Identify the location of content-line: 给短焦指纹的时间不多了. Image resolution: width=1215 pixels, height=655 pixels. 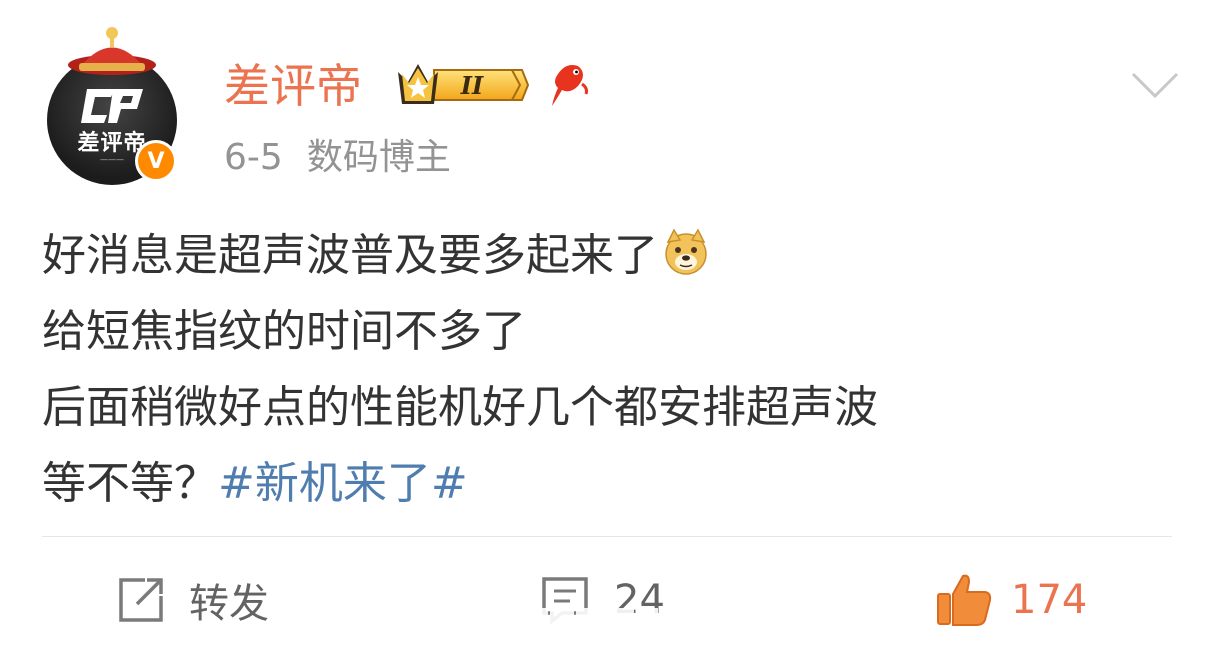
(284, 331).